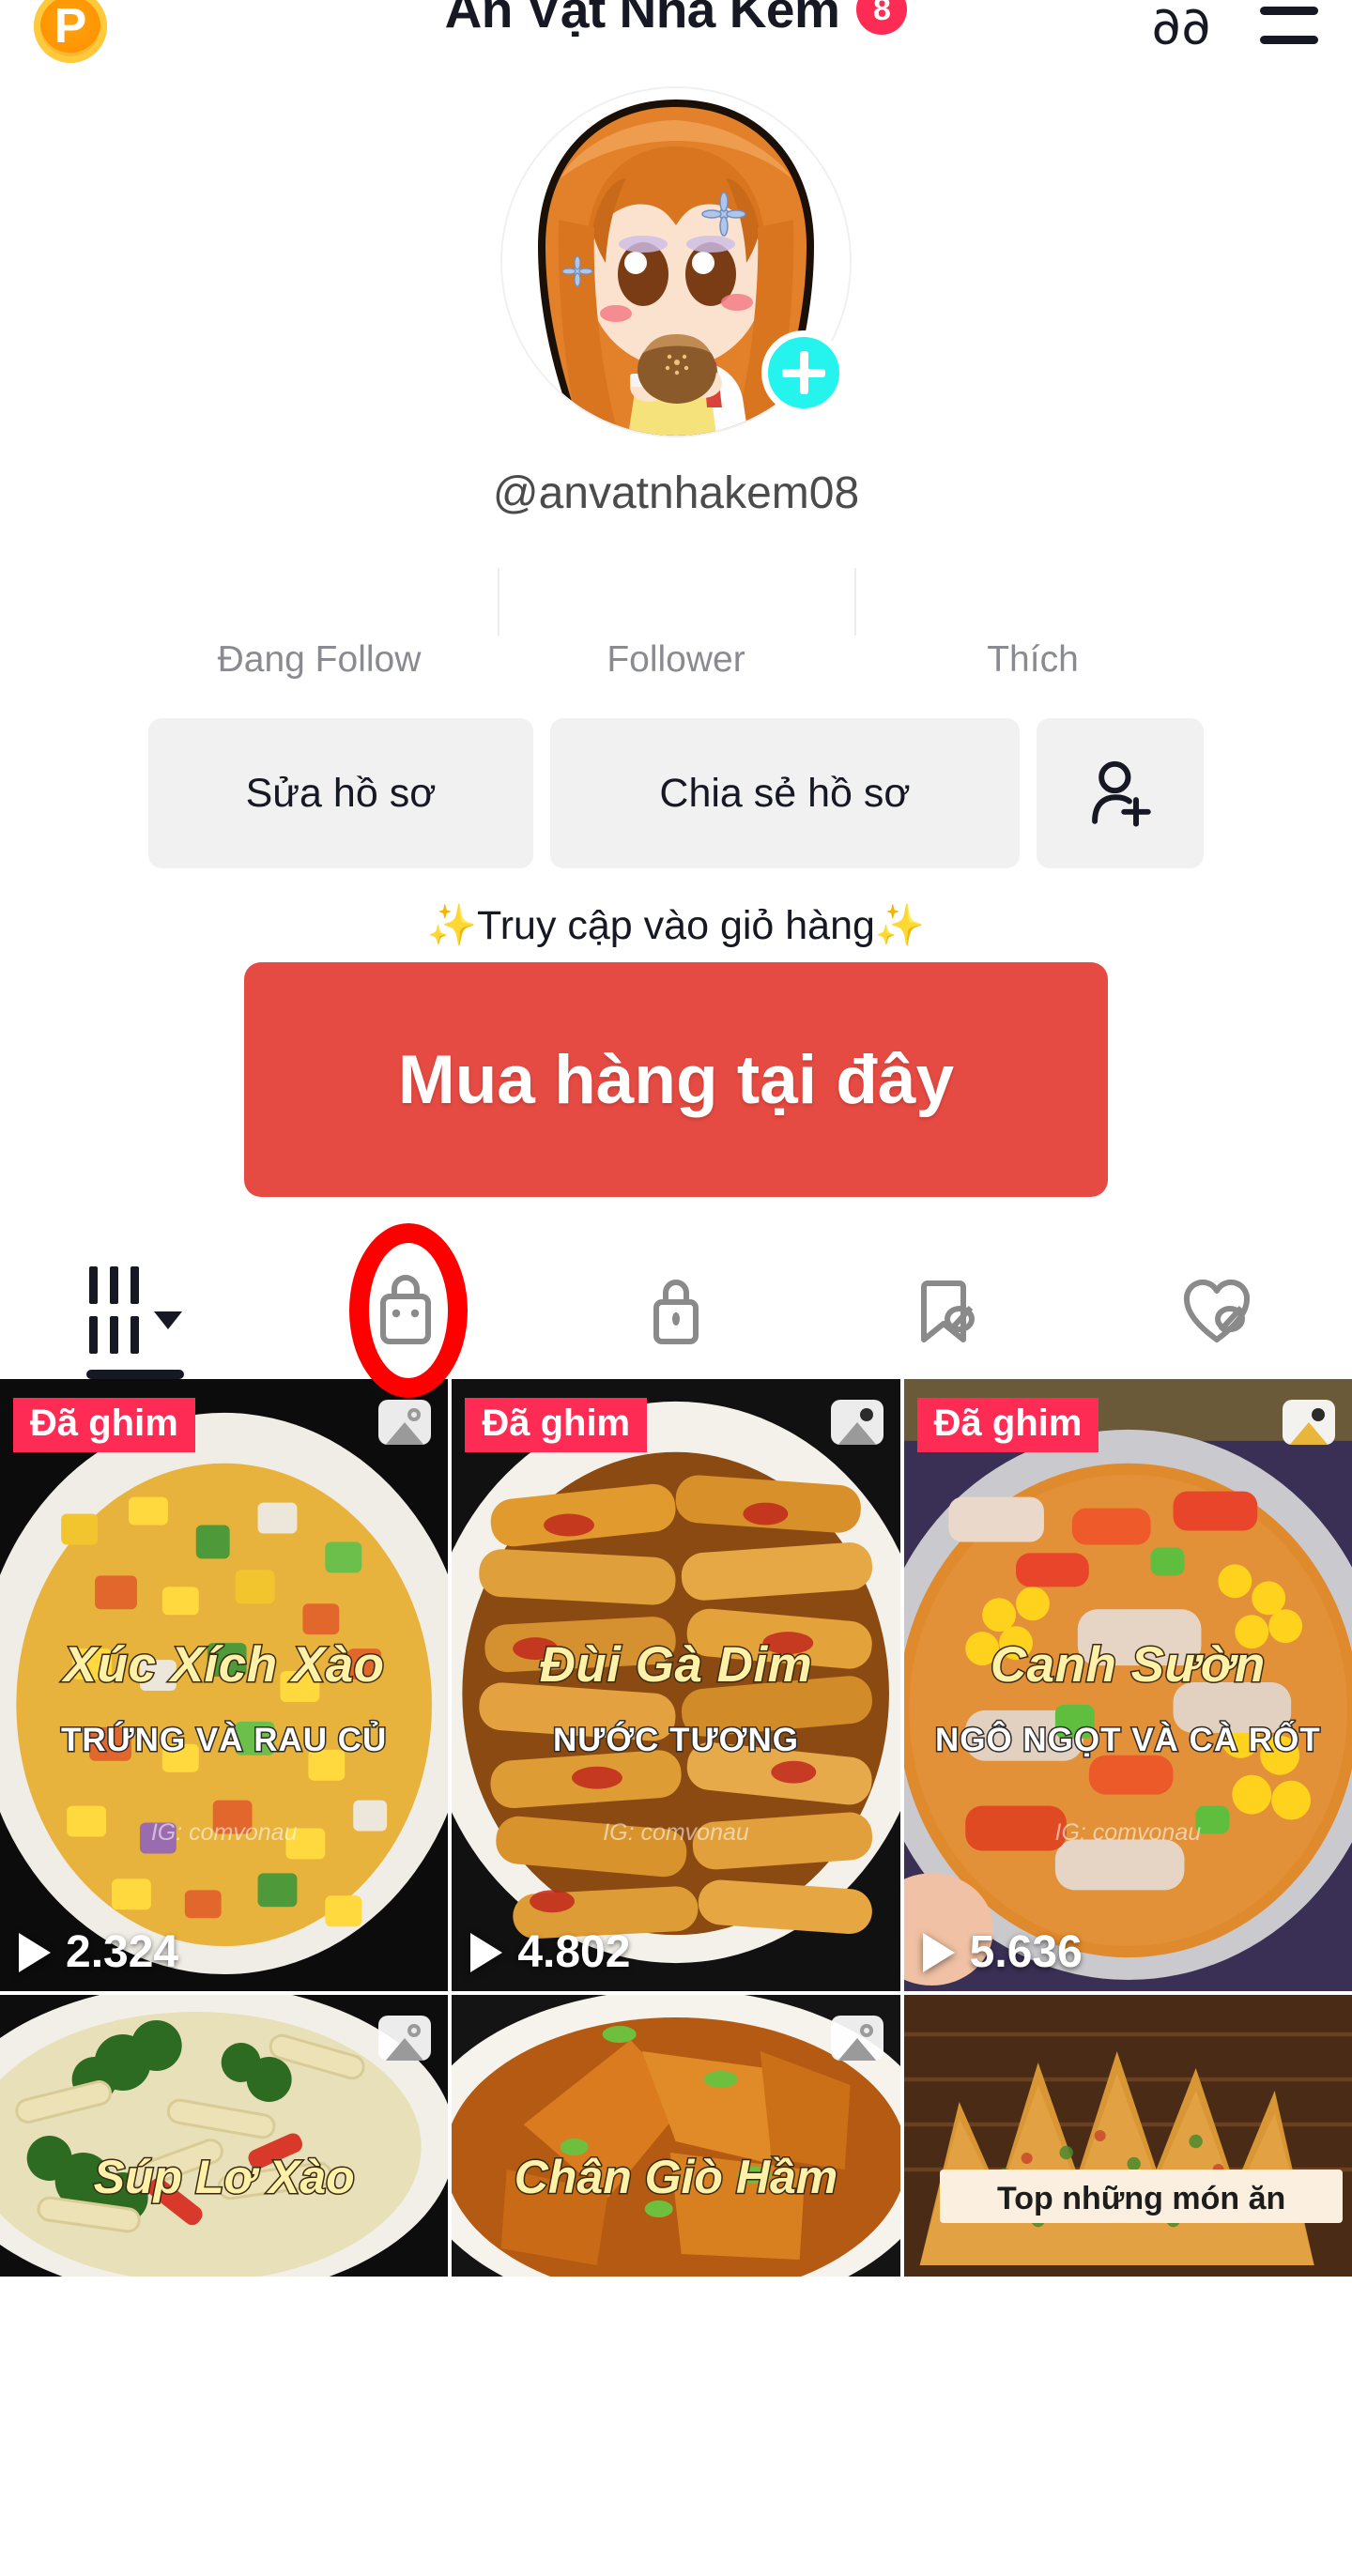 This screenshot has width=1352, height=2576. I want to click on bookmark-off-icon, so click(948, 1311).